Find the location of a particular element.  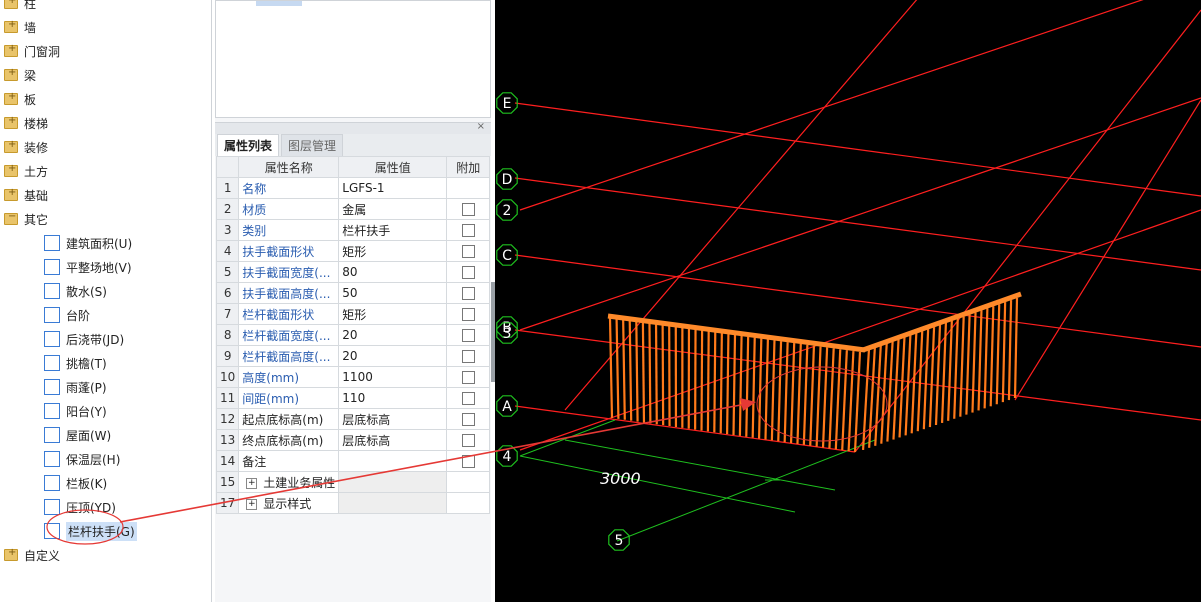

tree-folder-item: 门窗洞 is located at coordinates (32, 51).